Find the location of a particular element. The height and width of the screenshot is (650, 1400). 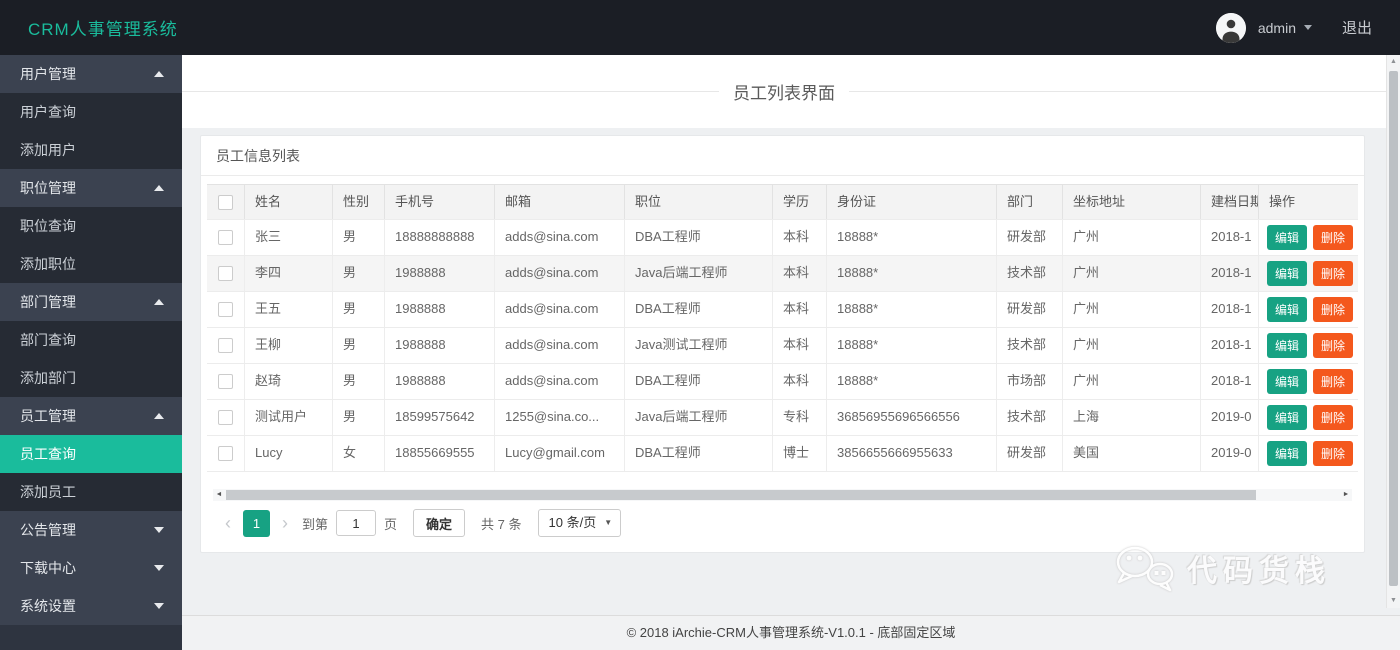

column-header: 性别 is located at coordinates (359, 202).